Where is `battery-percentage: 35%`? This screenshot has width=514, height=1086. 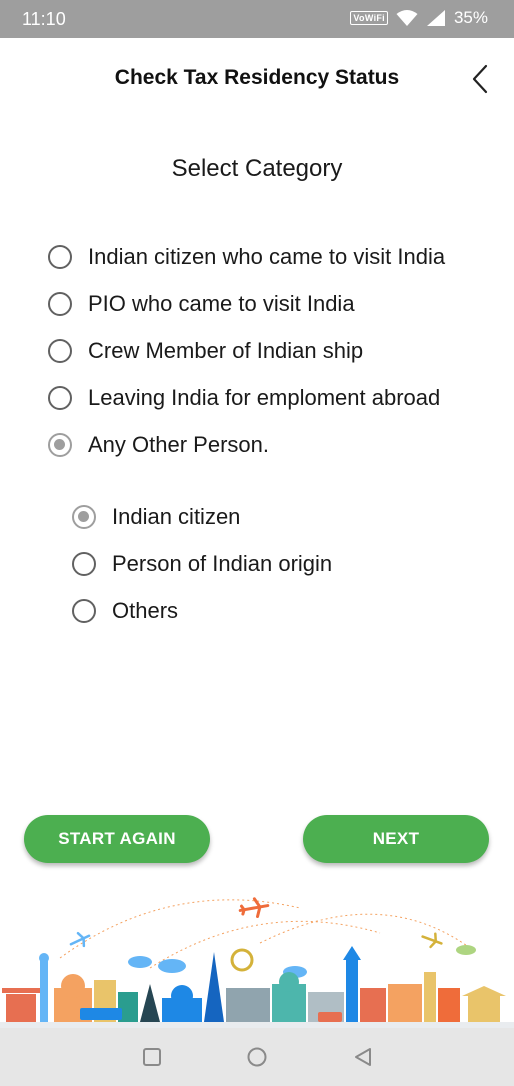
battery-percentage: 35% is located at coordinates (470, 17).